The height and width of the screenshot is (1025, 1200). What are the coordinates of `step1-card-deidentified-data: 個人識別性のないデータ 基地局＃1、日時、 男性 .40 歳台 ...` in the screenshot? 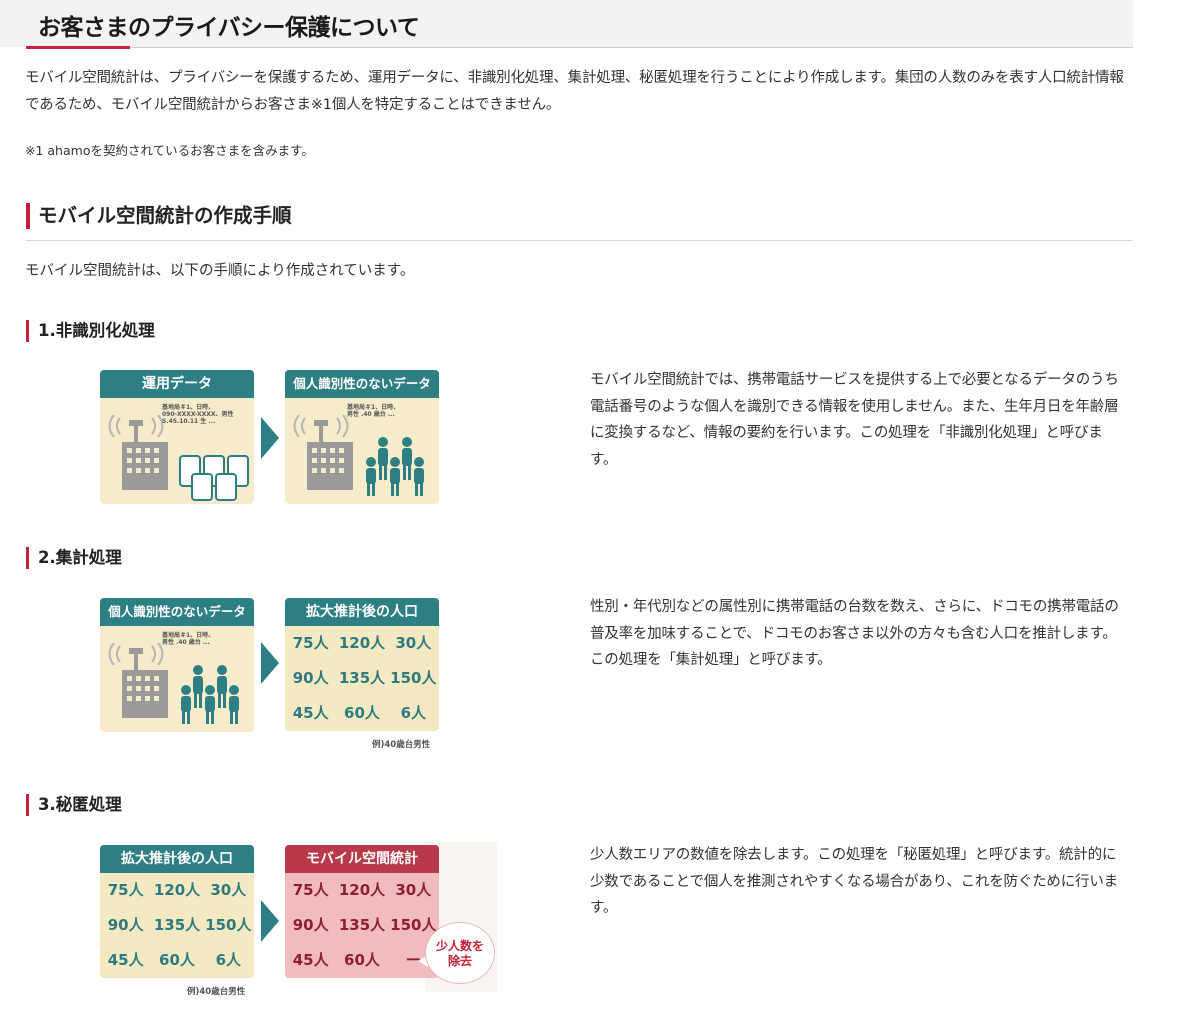 It's located at (362, 437).